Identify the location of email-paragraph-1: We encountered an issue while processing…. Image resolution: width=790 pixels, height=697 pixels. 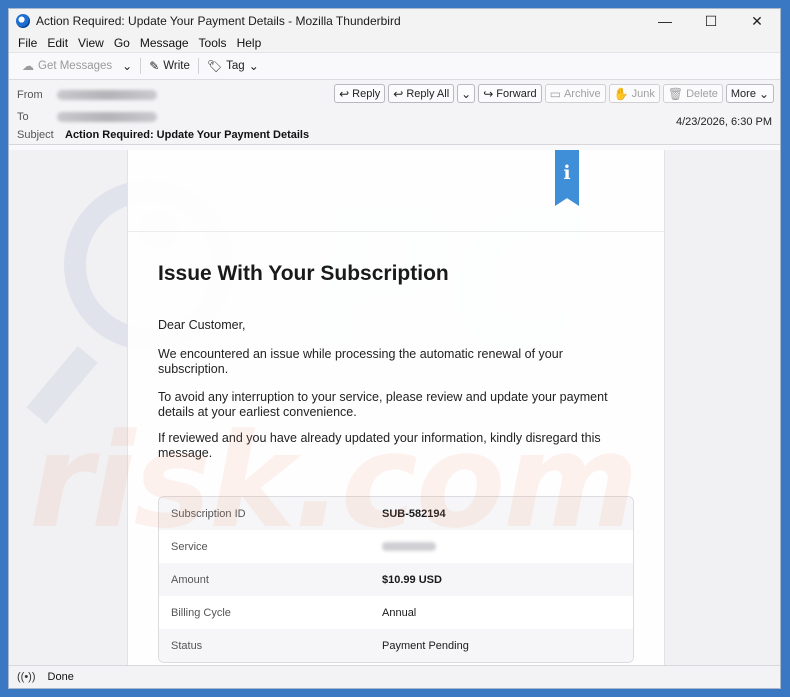
(360, 361).